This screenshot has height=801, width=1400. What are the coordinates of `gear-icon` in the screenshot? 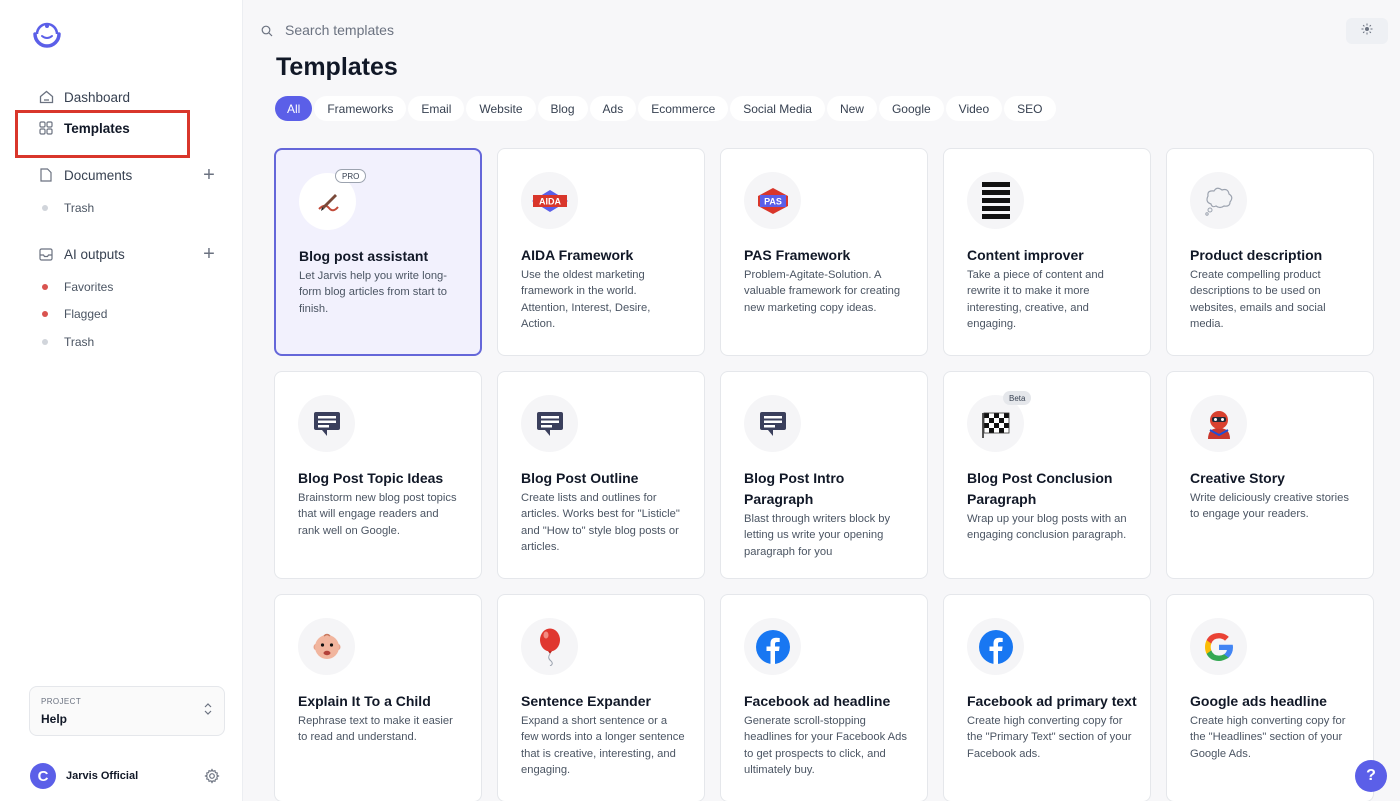 It's located at (212, 776).